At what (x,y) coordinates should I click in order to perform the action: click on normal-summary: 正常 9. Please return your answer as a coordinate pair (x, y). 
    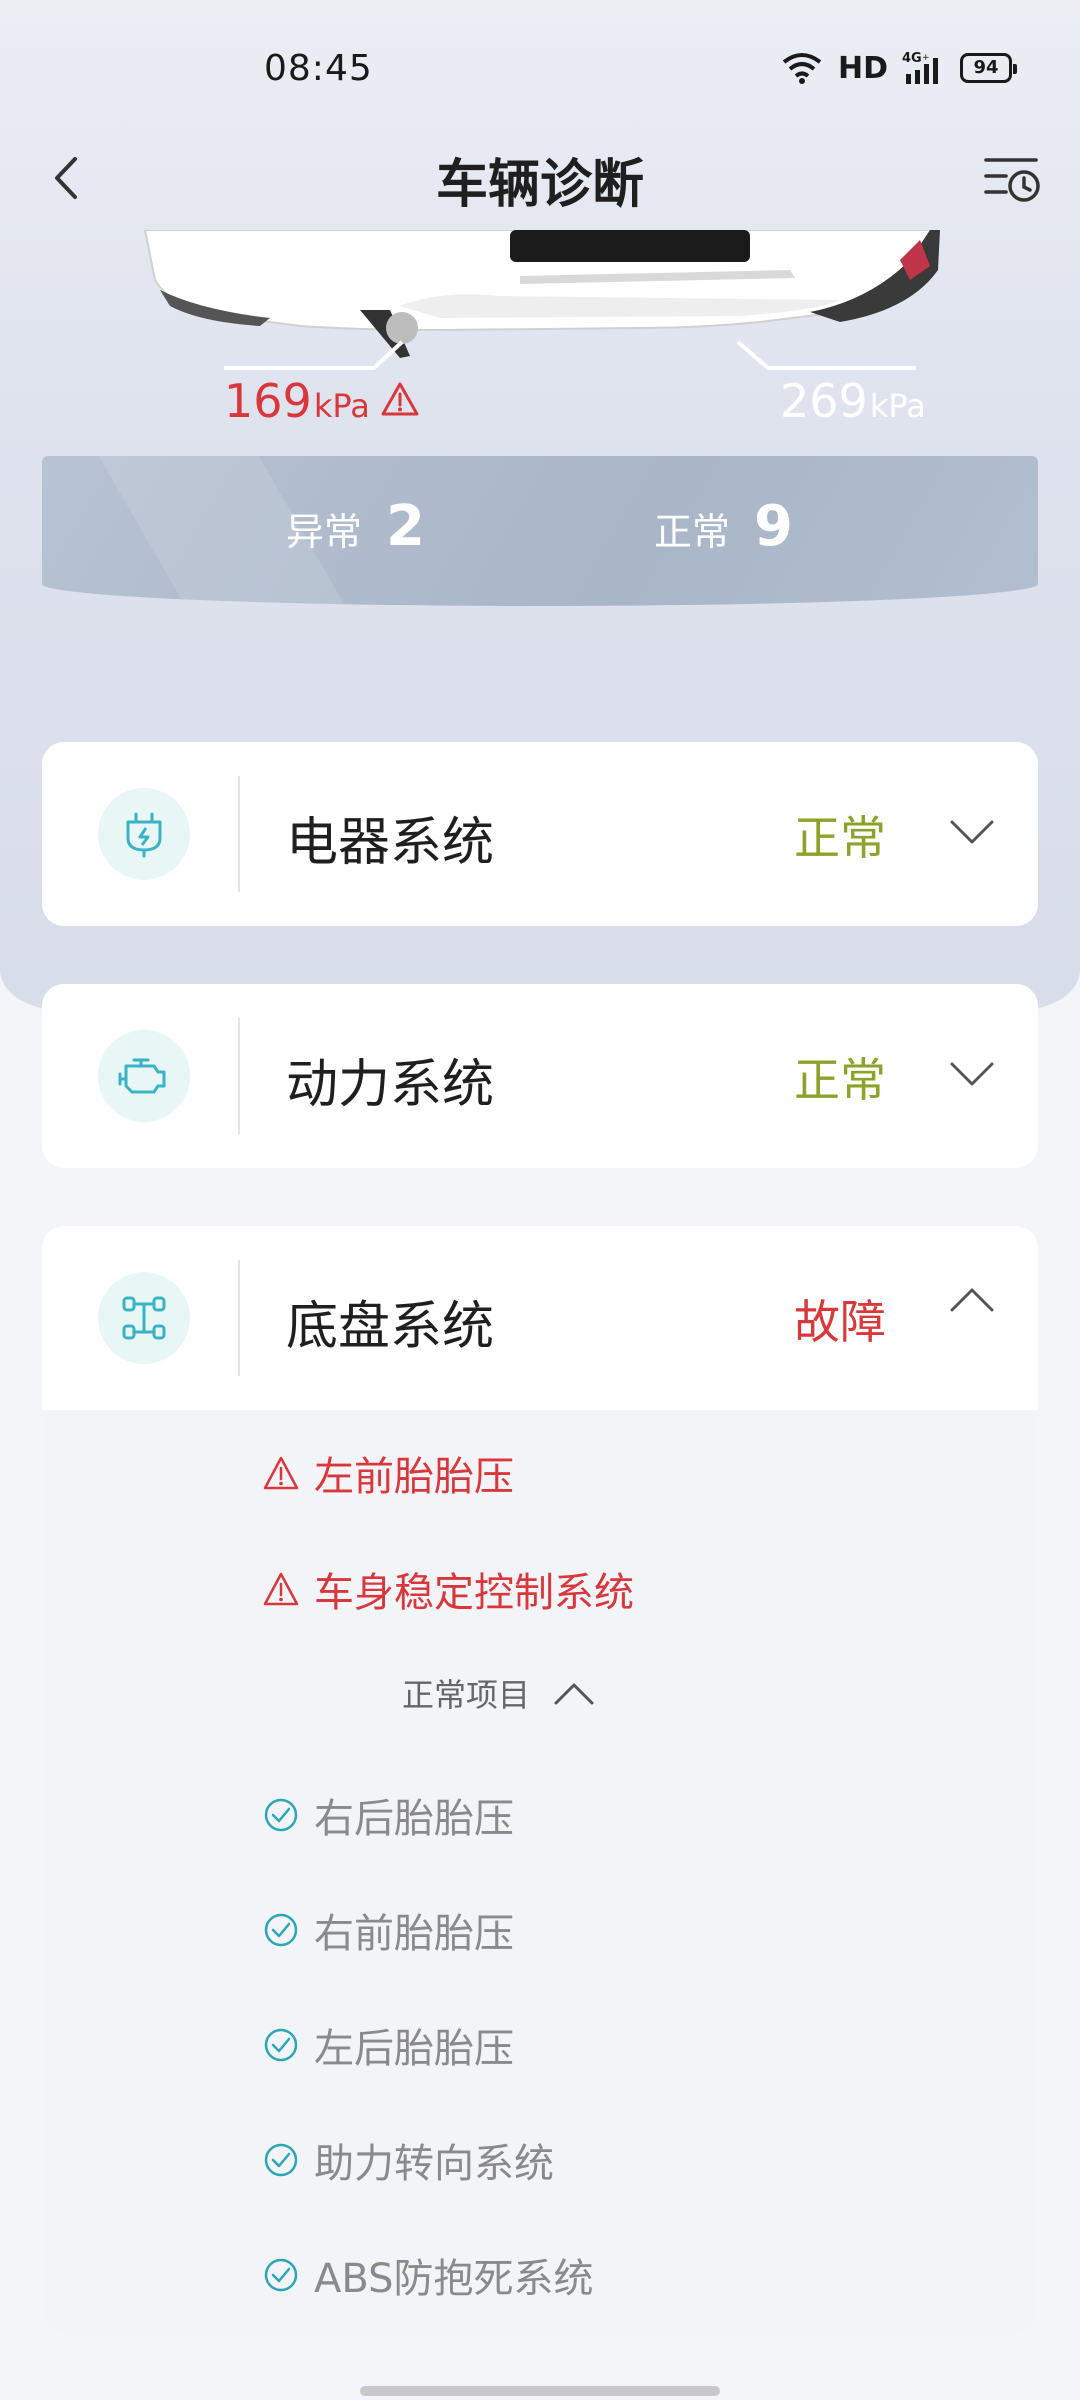
    Looking at the image, I should click on (723, 526).